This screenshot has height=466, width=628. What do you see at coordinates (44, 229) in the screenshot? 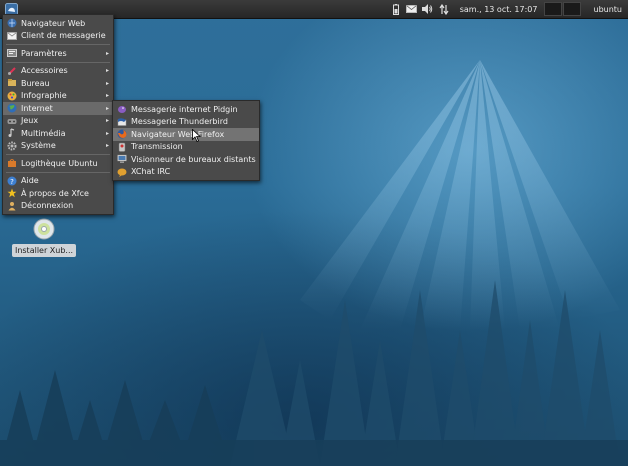
I see `cd-disc-icon` at bounding box center [44, 229].